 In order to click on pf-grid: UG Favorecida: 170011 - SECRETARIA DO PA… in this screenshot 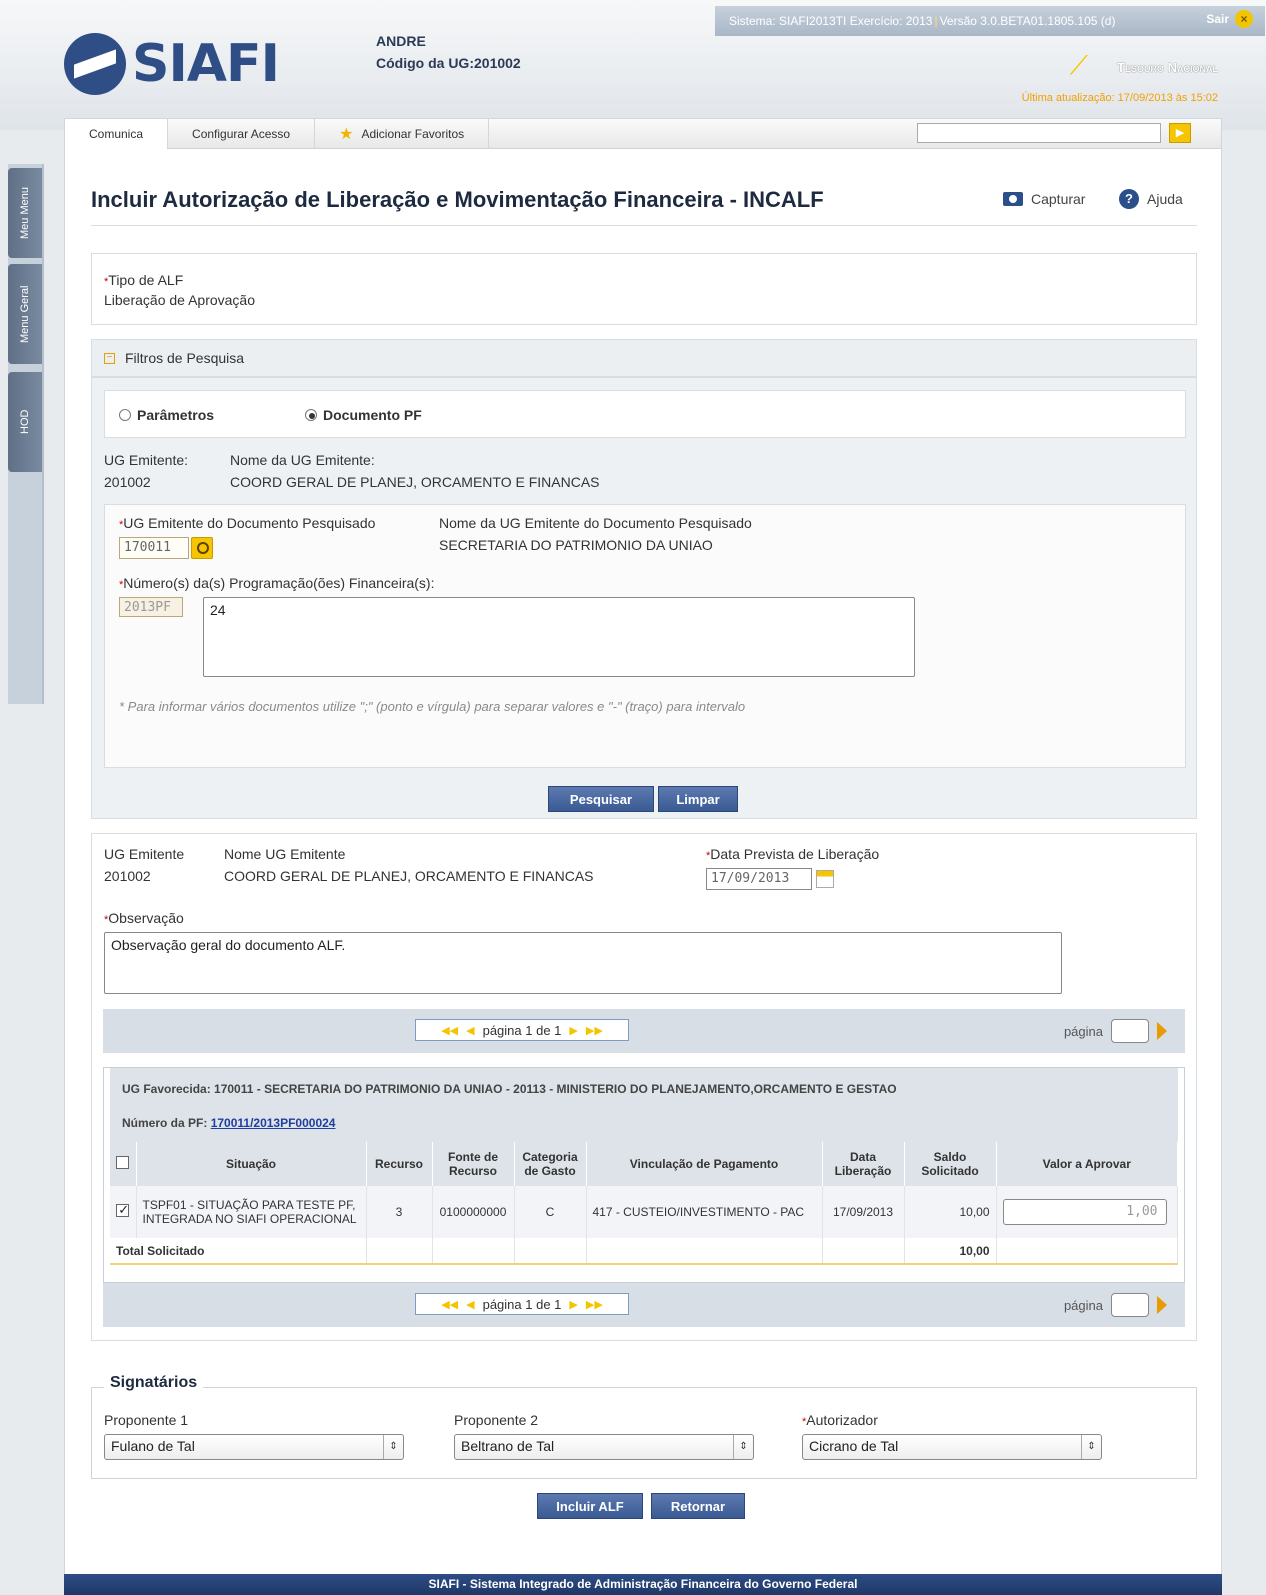, I will do `click(644, 1175)`.